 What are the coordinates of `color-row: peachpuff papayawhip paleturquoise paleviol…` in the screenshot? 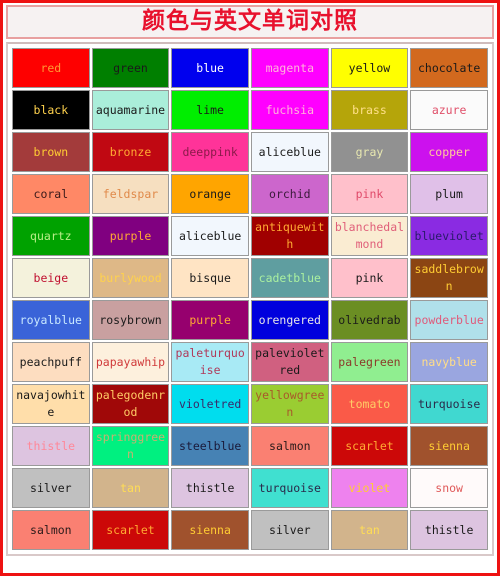 It's located at (250, 362).